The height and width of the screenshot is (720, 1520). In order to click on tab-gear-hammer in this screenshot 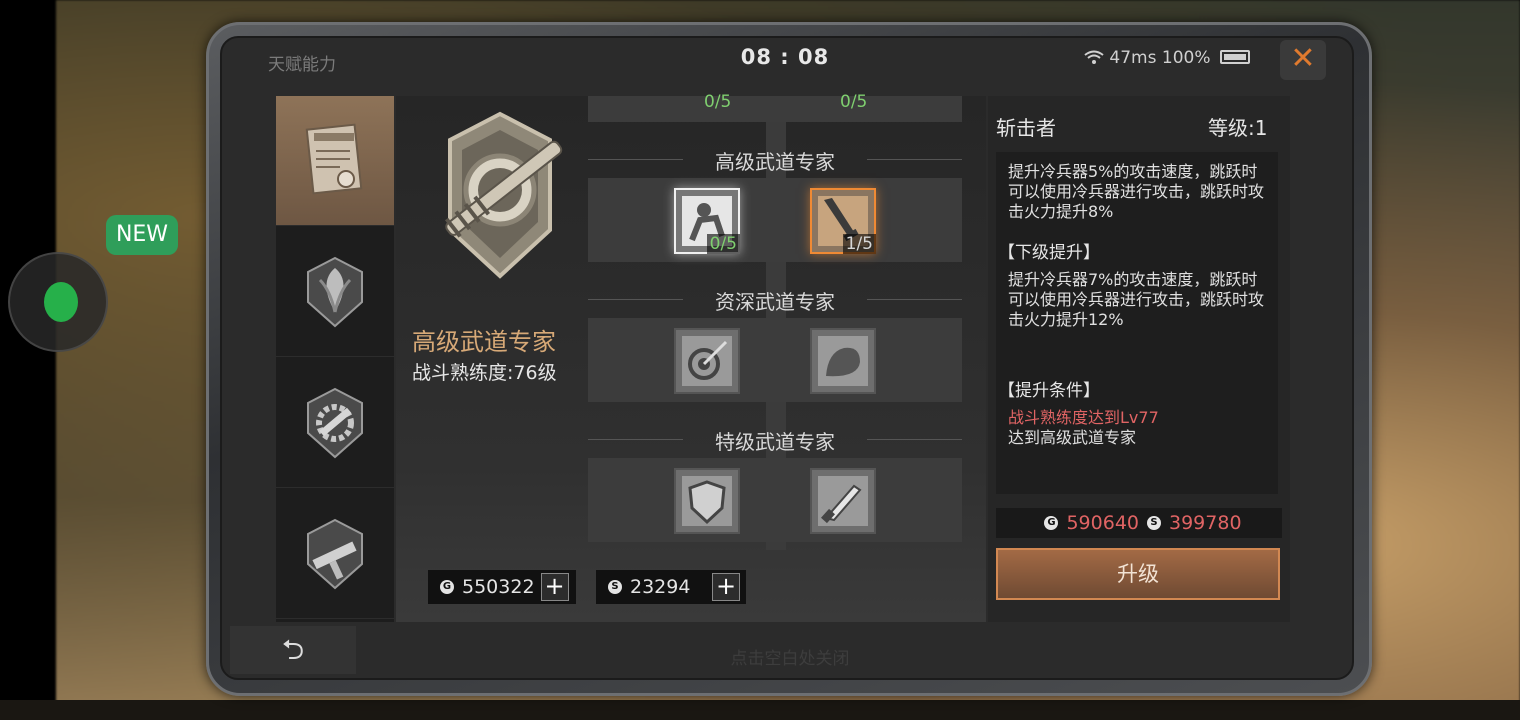, I will do `click(335, 423)`.